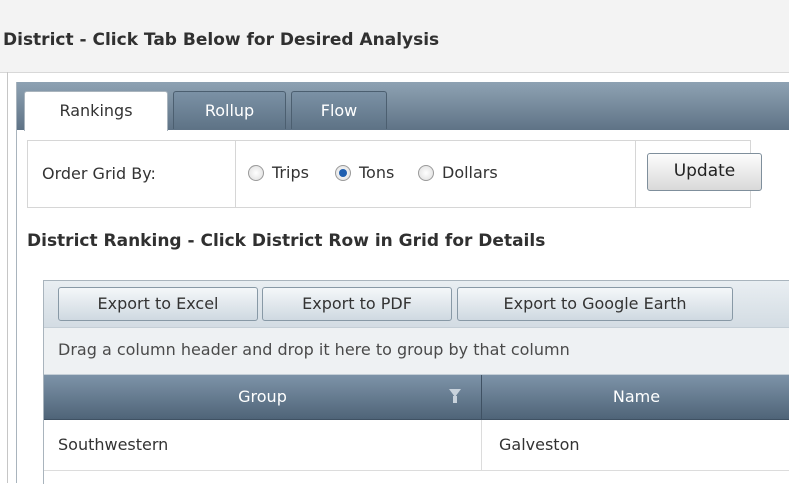 The image size is (789, 484). Describe the element at coordinates (635, 174) in the screenshot. I see `order-divider` at that location.